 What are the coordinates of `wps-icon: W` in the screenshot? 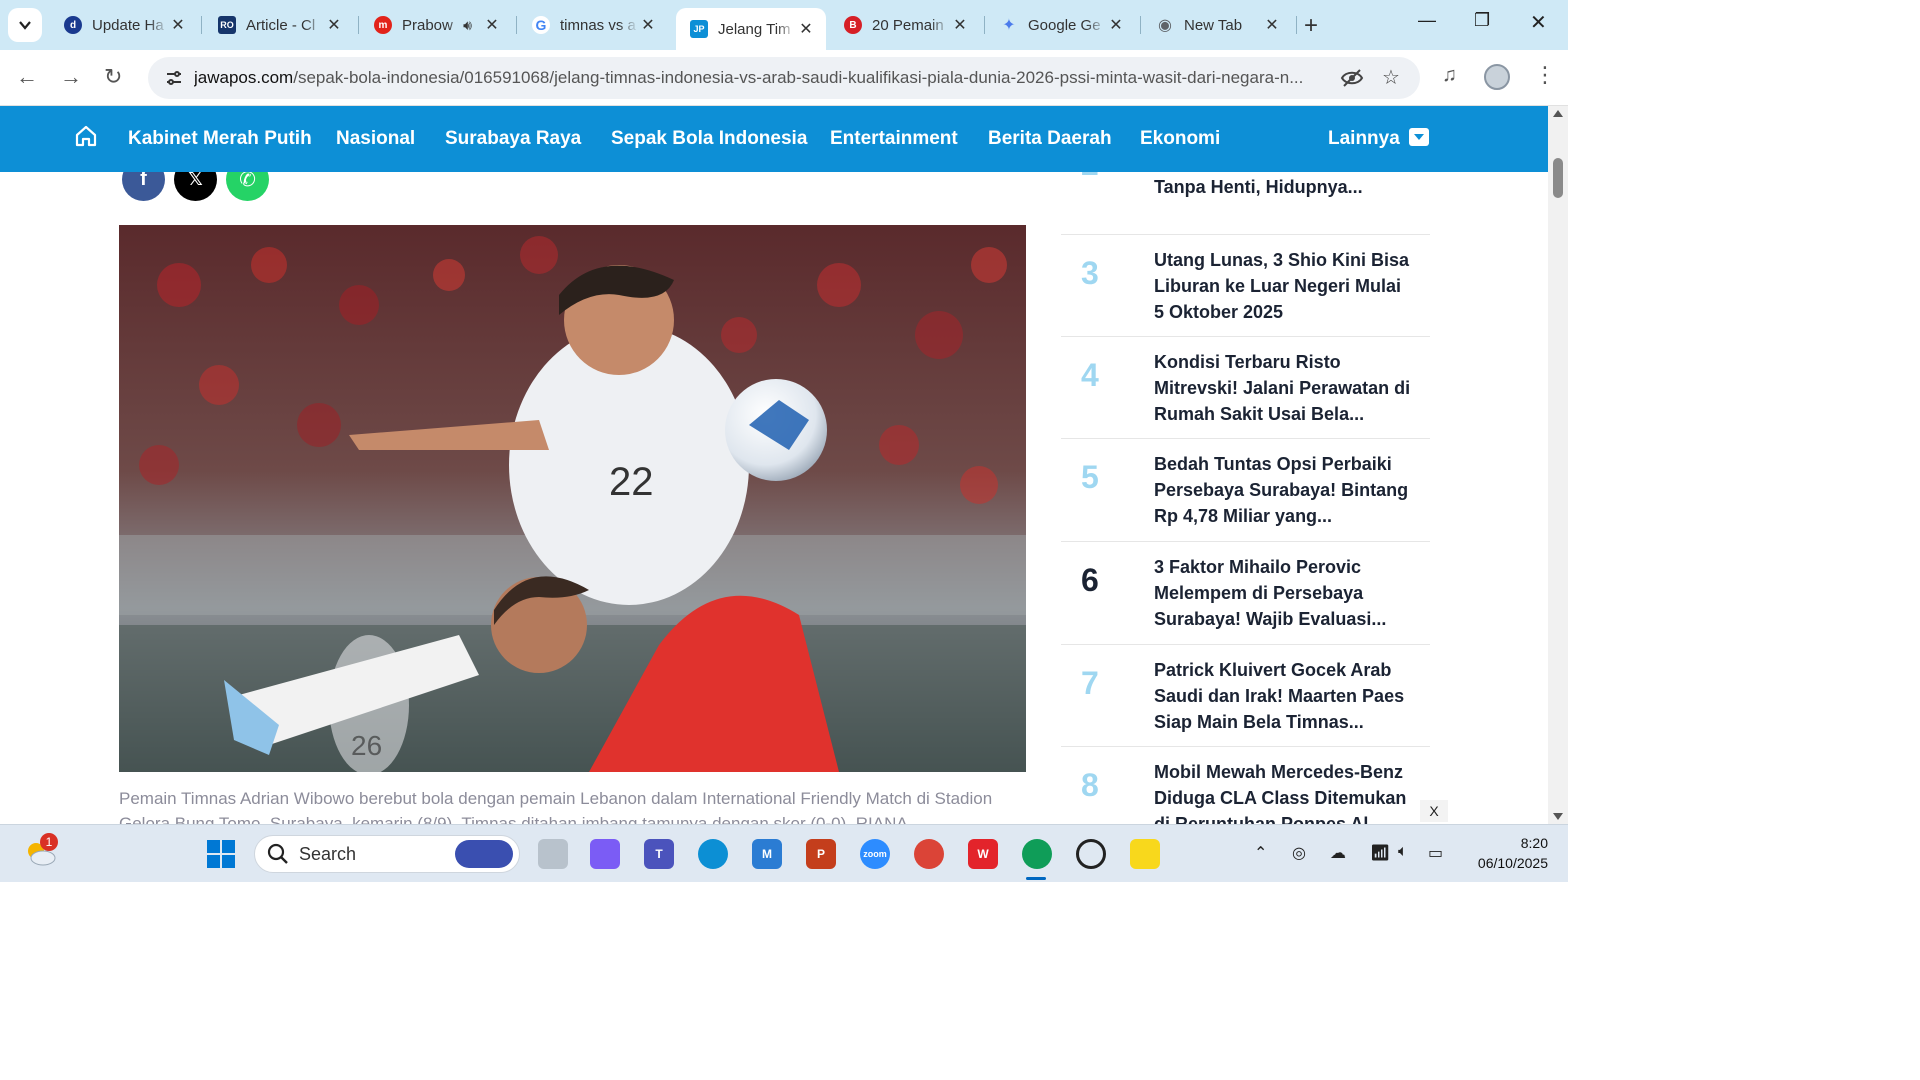 It's located at (983, 854).